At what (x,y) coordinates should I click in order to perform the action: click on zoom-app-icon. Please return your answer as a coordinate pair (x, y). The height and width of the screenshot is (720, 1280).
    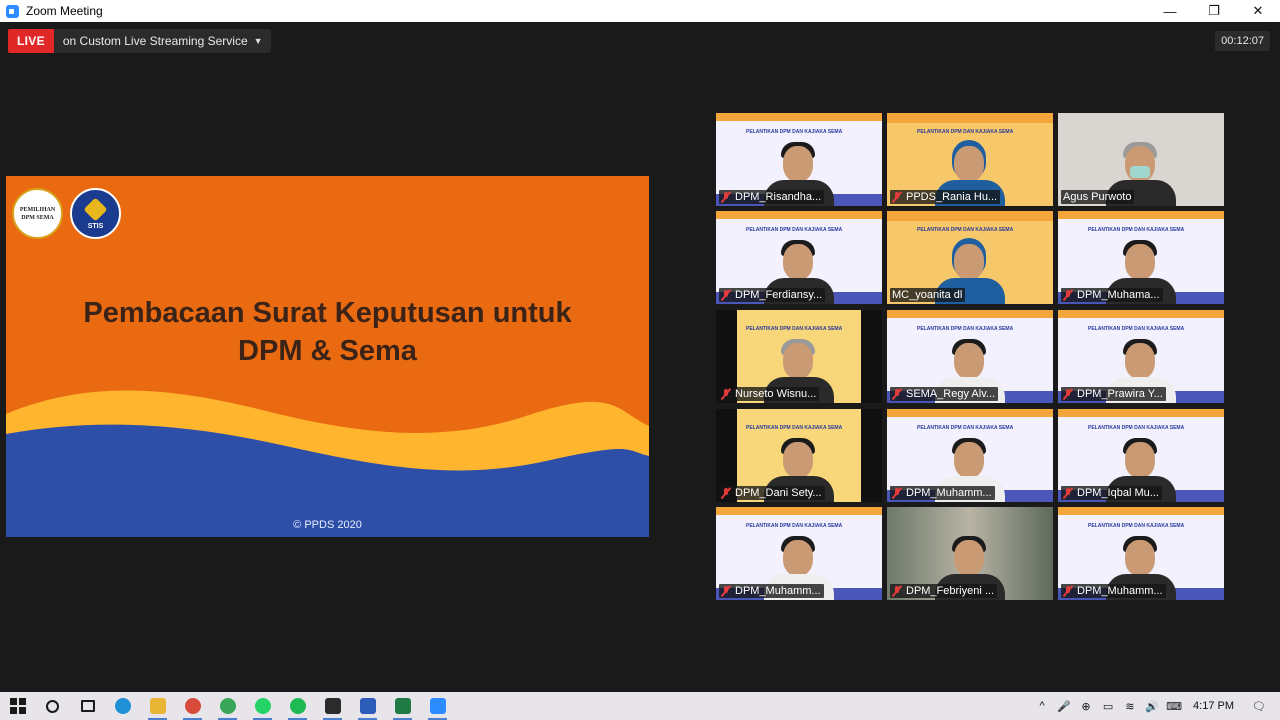
    Looking at the image, I should click on (12, 11).